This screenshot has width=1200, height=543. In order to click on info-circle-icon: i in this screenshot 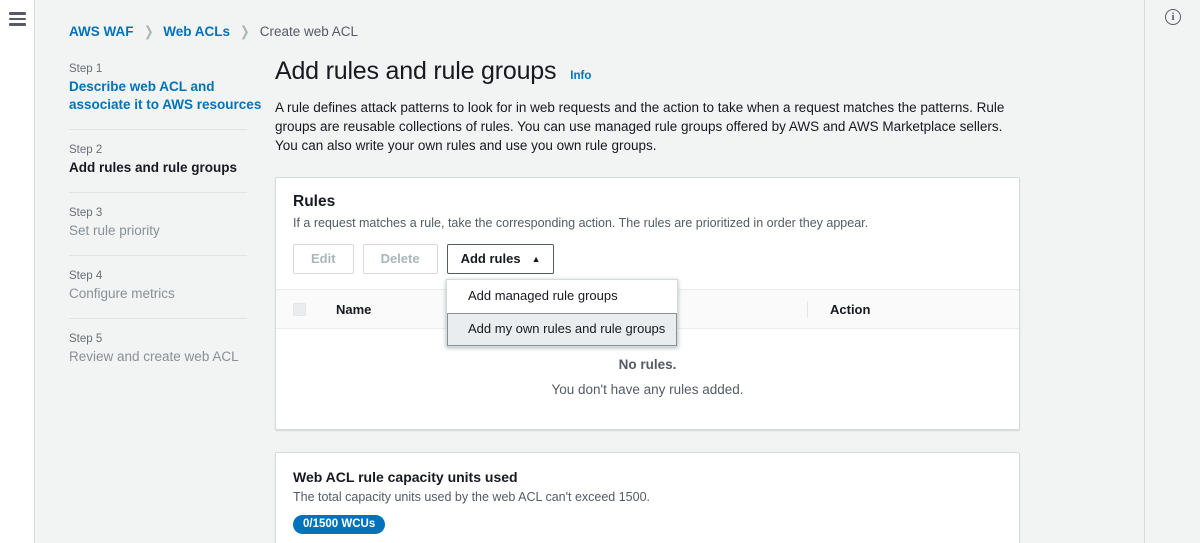, I will do `click(1173, 17)`.